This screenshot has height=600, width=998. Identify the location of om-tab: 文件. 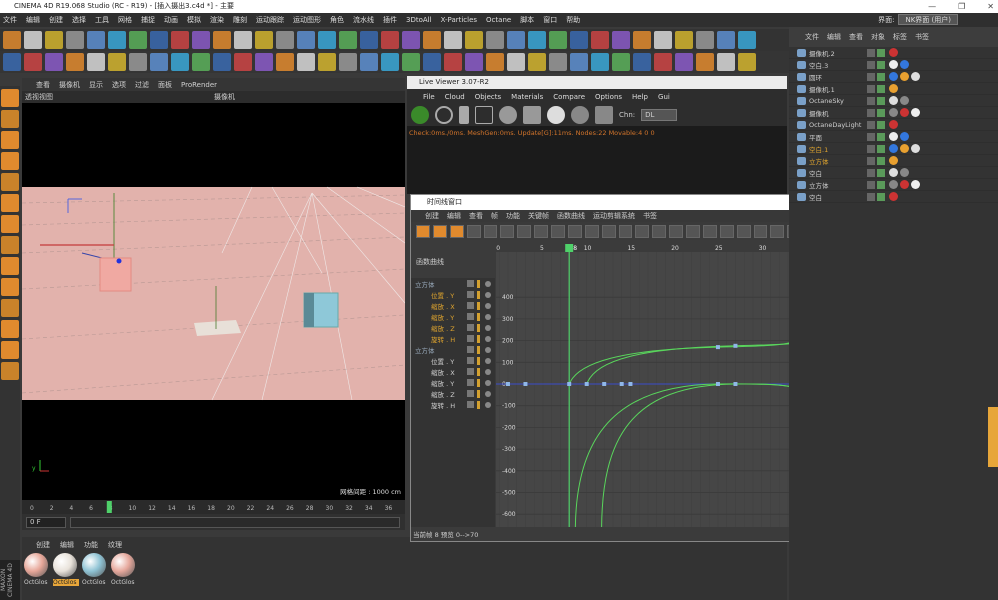
(812, 37).